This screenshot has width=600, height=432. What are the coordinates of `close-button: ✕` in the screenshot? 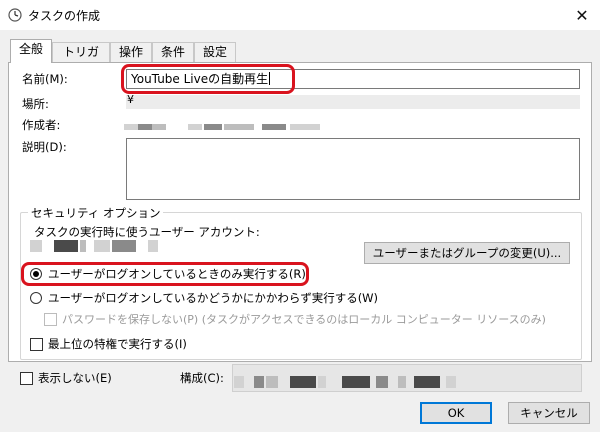 It's located at (582, 15).